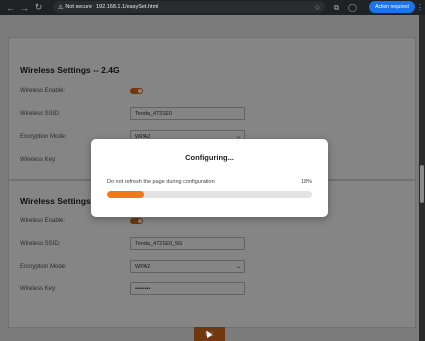 Image resolution: width=425 pixels, height=341 pixels. Describe the element at coordinates (10, 7) in the screenshot. I see `arrow-left-icon: ←` at that location.